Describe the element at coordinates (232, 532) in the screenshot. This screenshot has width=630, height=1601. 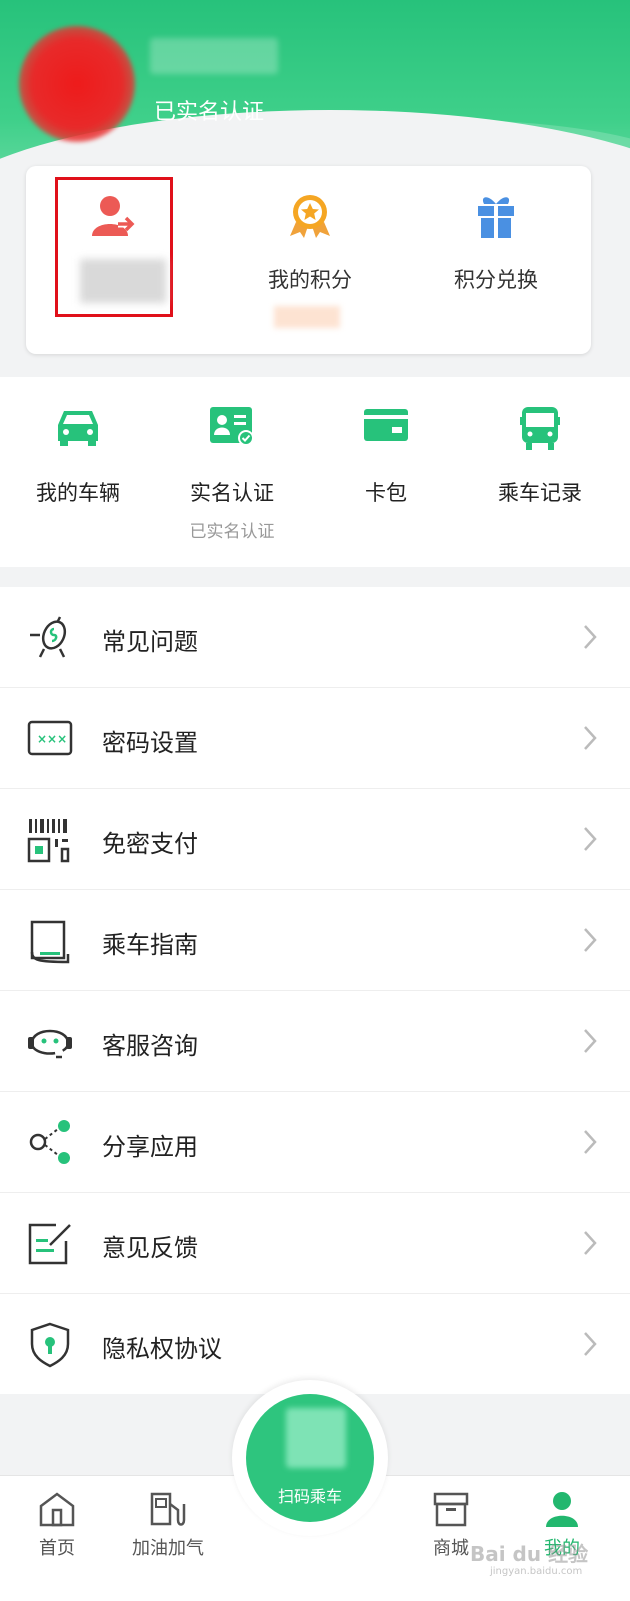
I see `quick-sublabel: 已实名认证` at that location.